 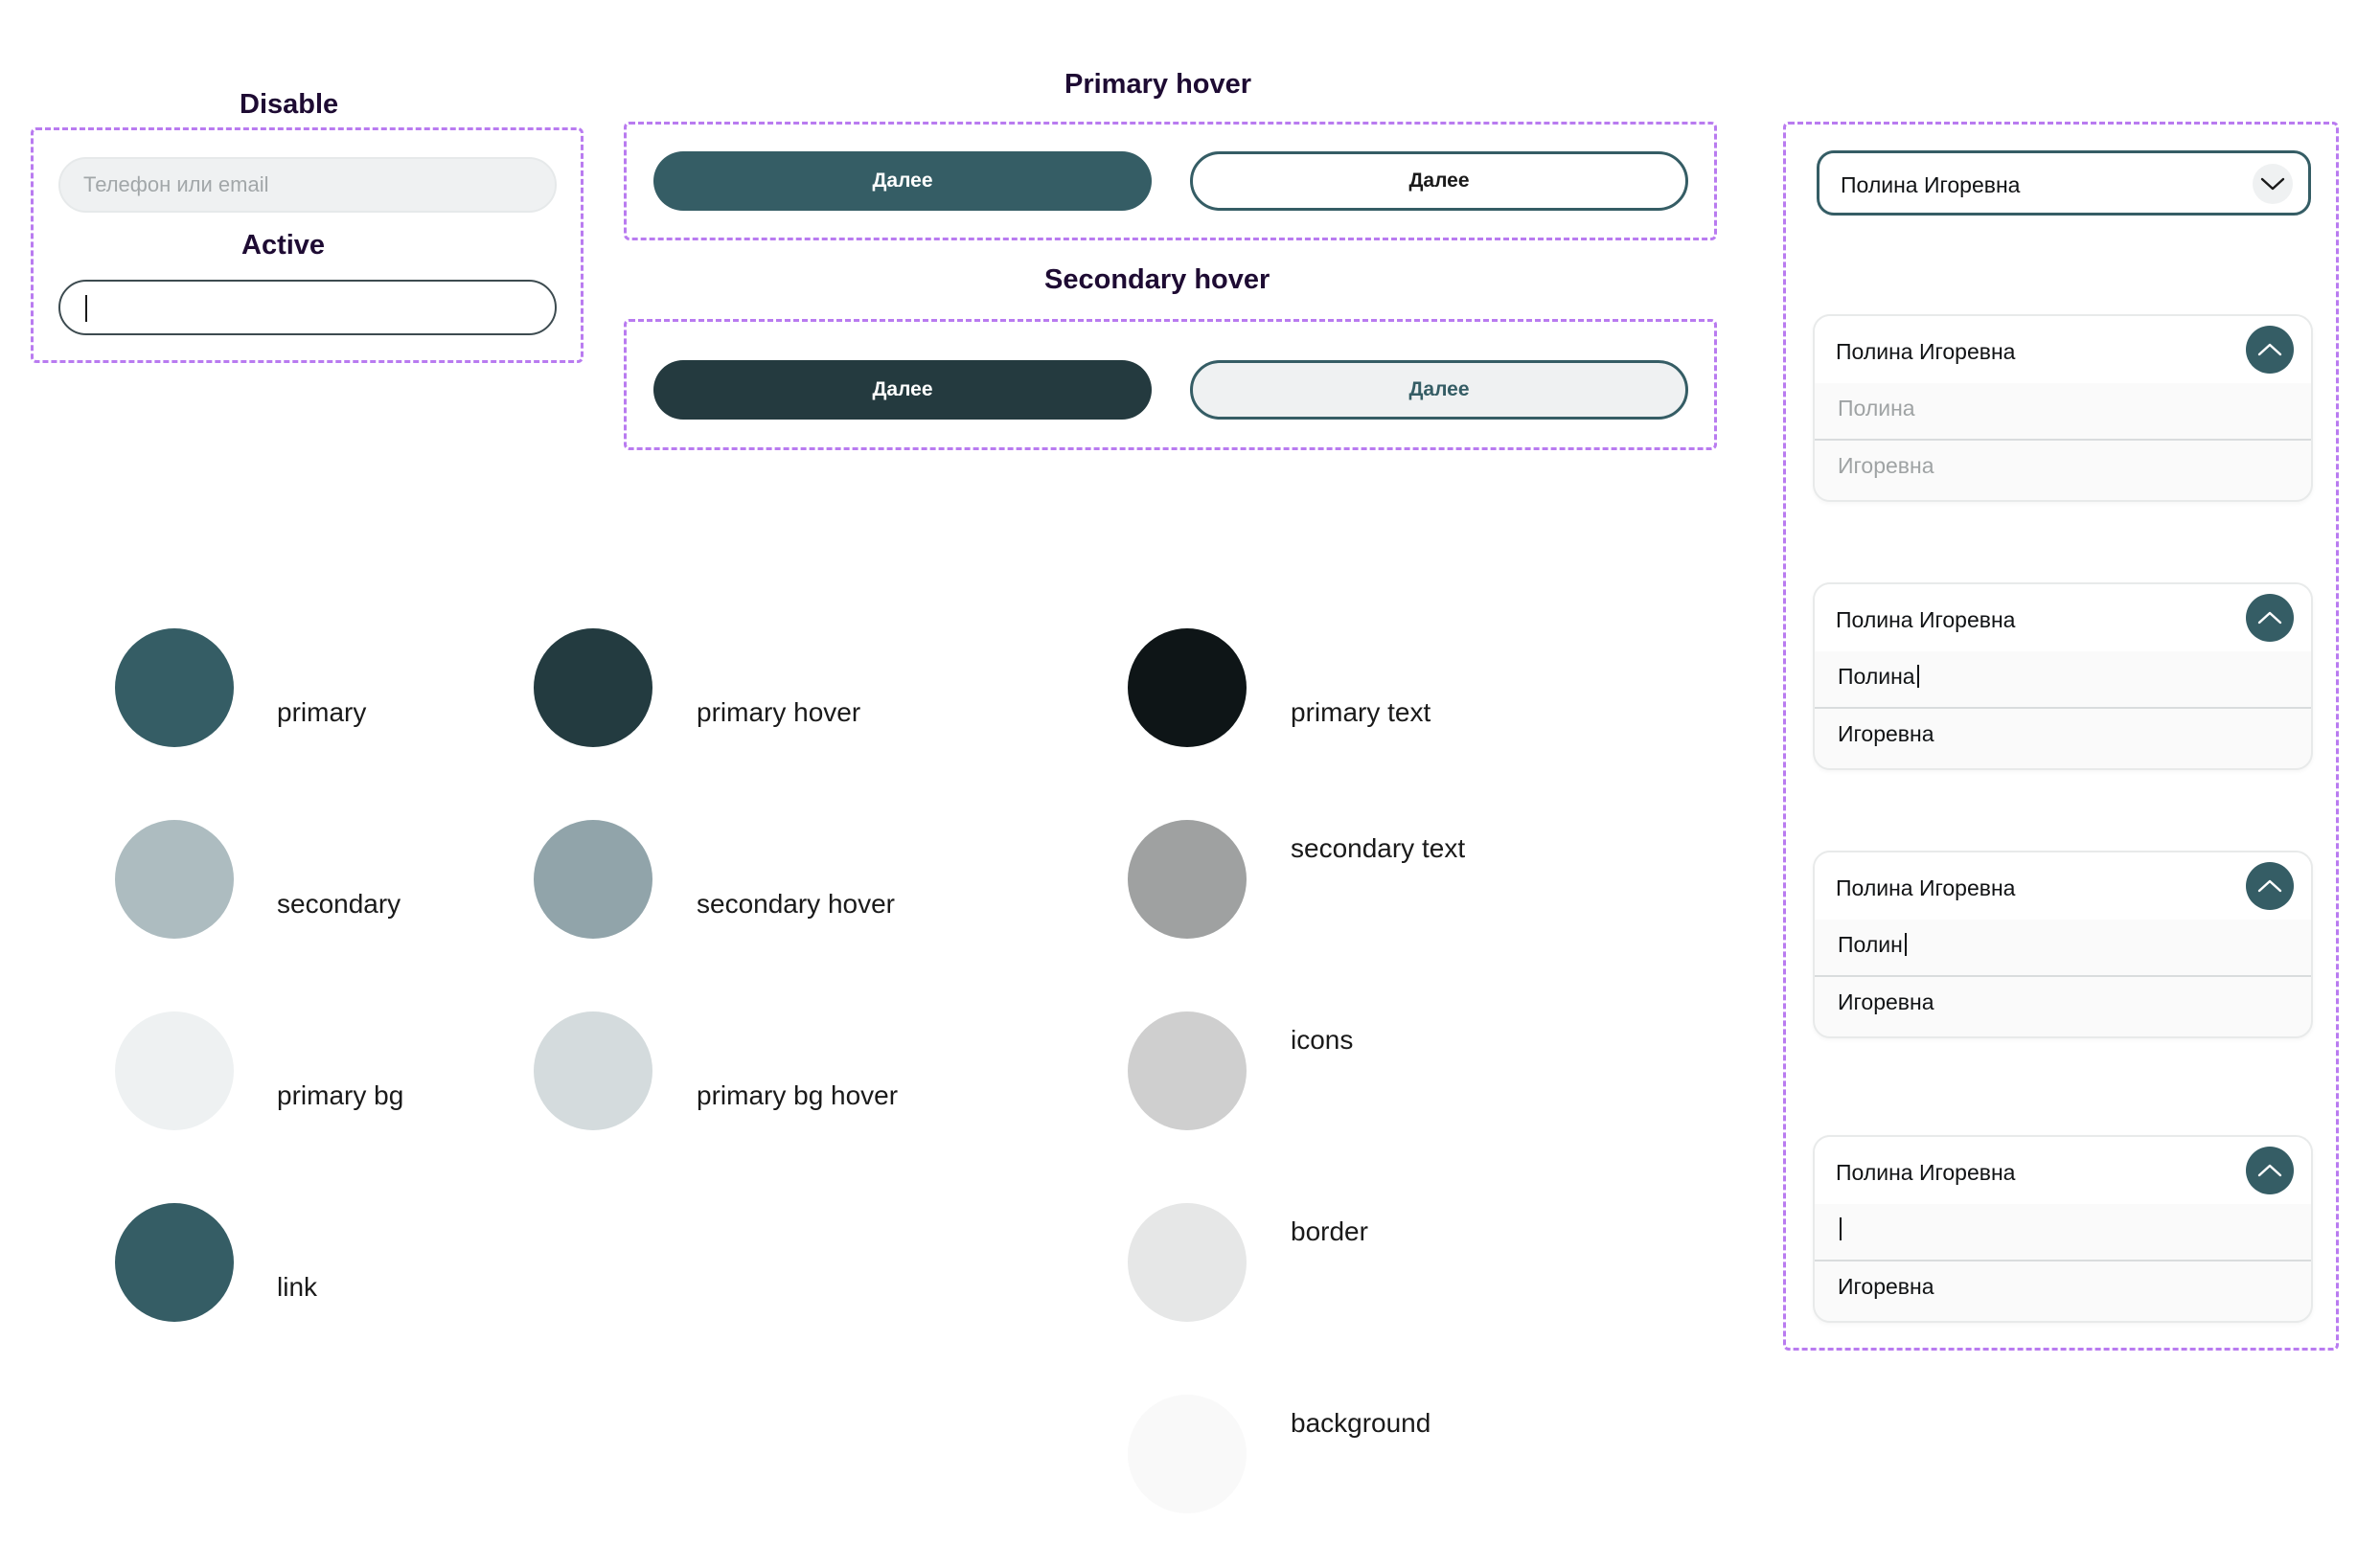 What do you see at coordinates (1158, 84) in the screenshot?
I see `primary-hover-title: Primary hover` at bounding box center [1158, 84].